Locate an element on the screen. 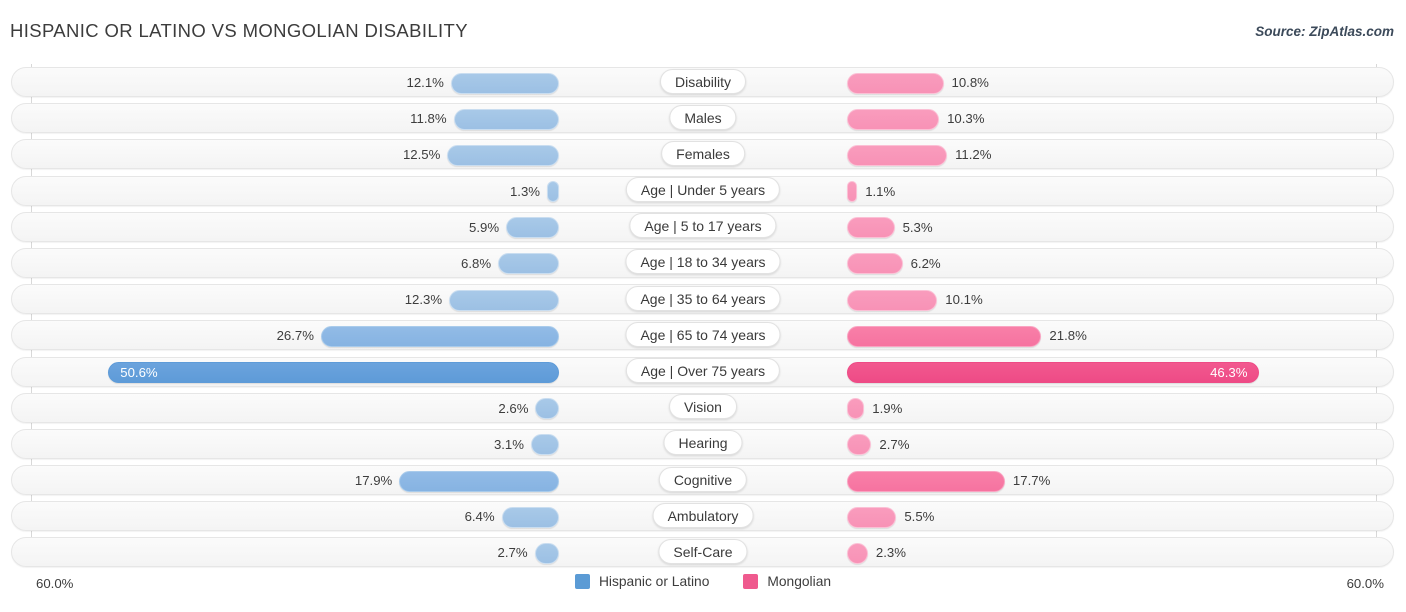 The width and height of the screenshot is (1406, 612). value-label-mongolian: 46.3% is located at coordinates (1229, 372).